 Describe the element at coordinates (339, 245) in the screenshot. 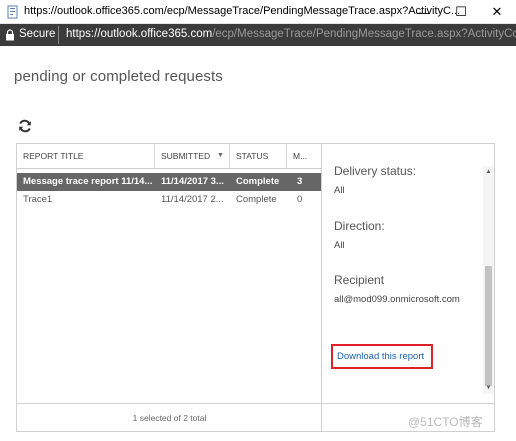

I see `direction-value: All` at that location.